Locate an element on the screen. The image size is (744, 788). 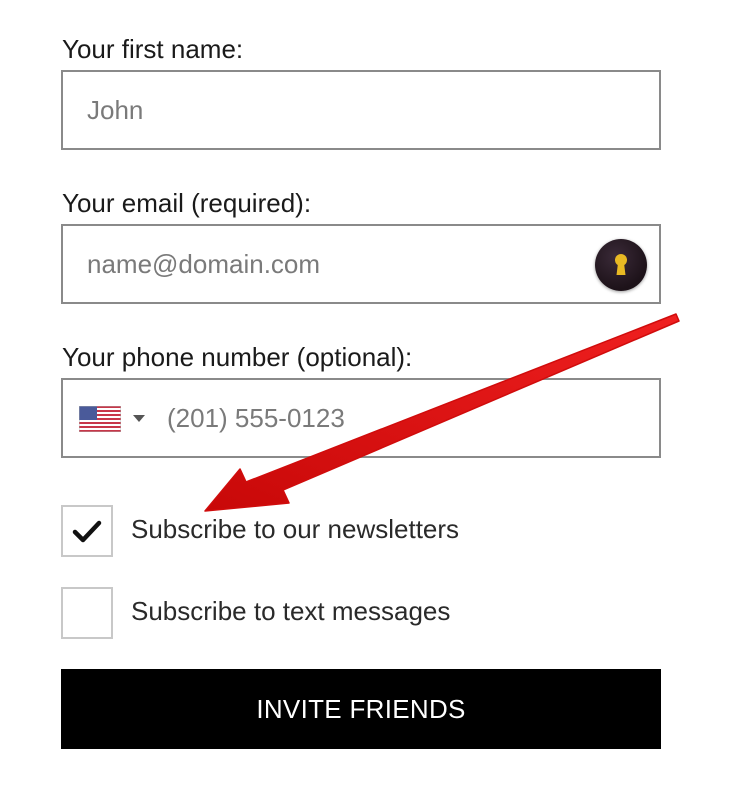
email-field-wrapper is located at coordinates (361, 264).